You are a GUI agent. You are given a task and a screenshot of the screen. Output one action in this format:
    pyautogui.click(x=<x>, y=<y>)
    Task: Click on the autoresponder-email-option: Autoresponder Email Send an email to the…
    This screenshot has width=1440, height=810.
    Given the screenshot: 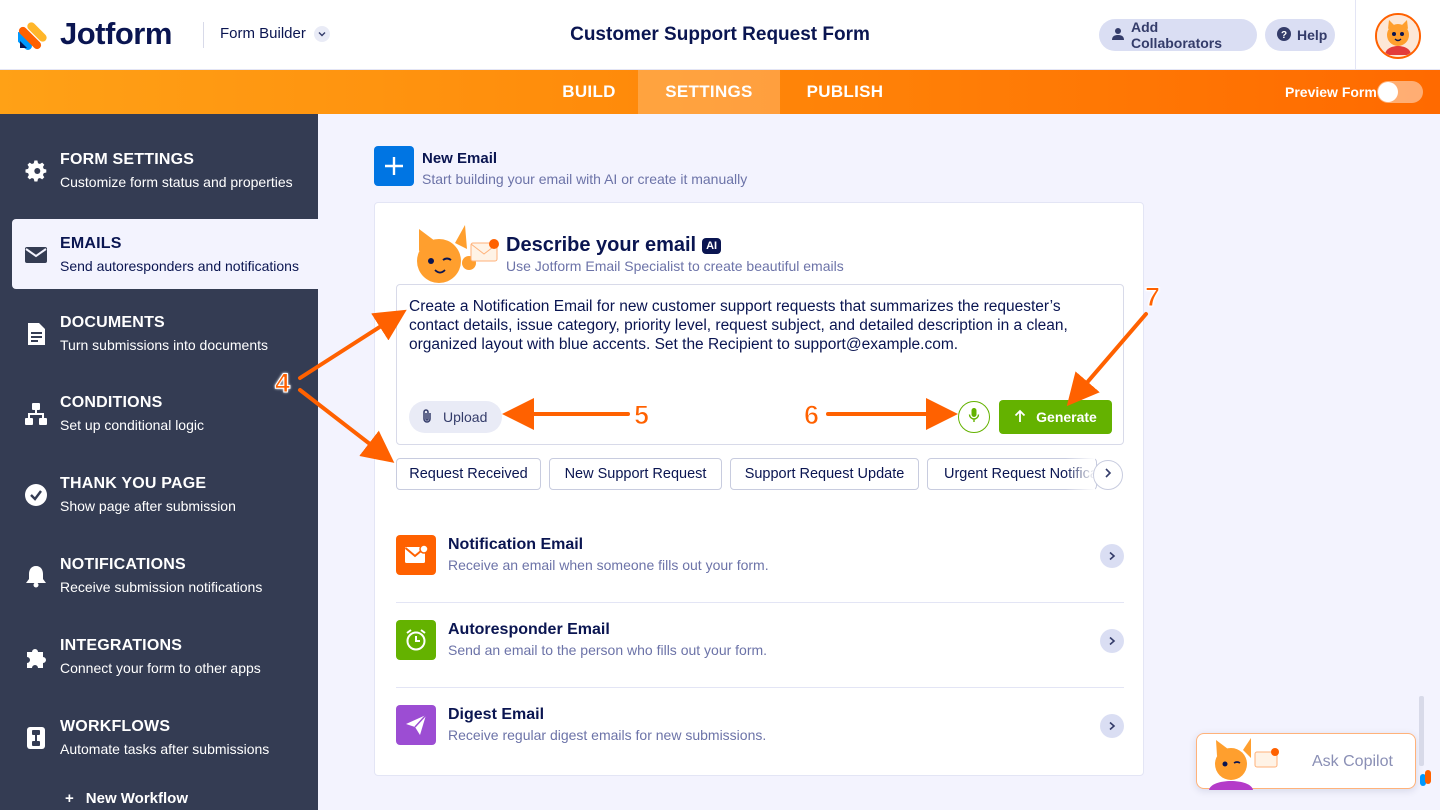 What is the action you would take?
    pyautogui.click(x=760, y=645)
    